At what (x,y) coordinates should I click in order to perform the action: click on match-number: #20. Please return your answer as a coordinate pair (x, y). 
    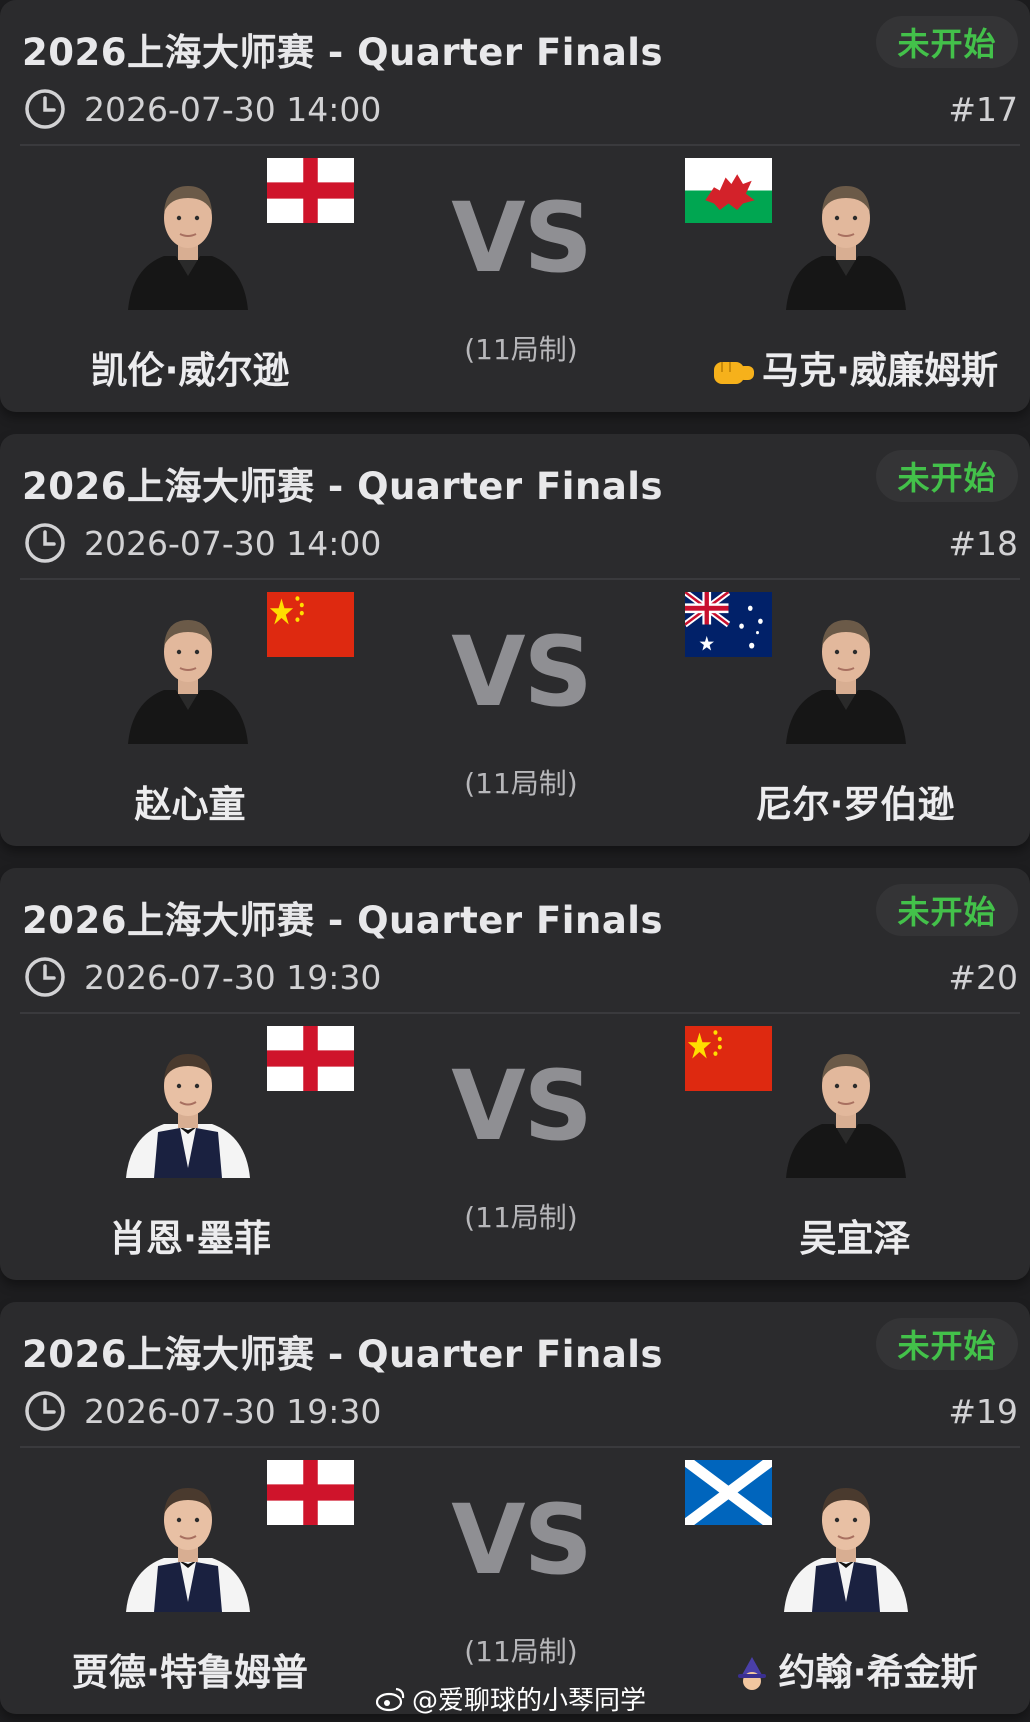
    Looking at the image, I should click on (983, 977).